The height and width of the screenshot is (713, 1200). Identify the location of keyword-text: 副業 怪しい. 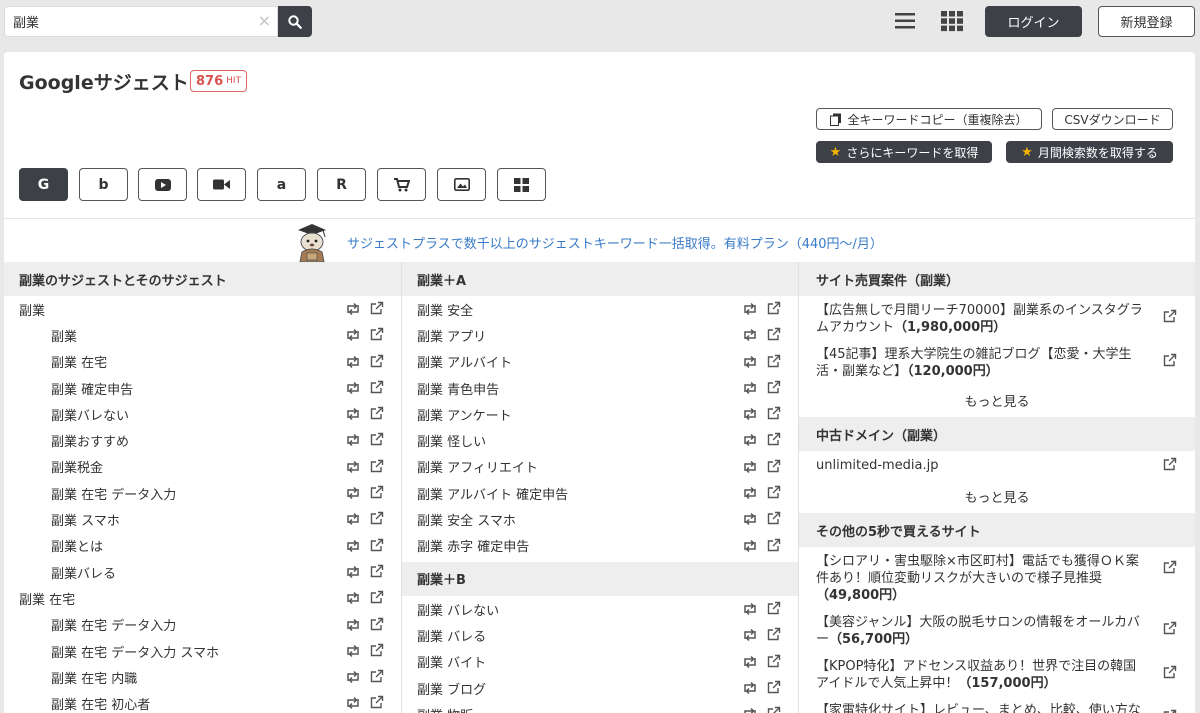
(451, 440).